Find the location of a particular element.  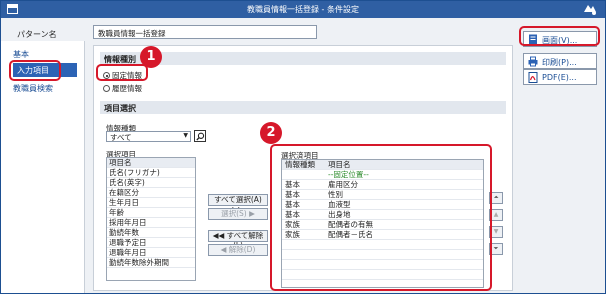

radio-history-info-label: 履歴情報 is located at coordinates (127, 88).